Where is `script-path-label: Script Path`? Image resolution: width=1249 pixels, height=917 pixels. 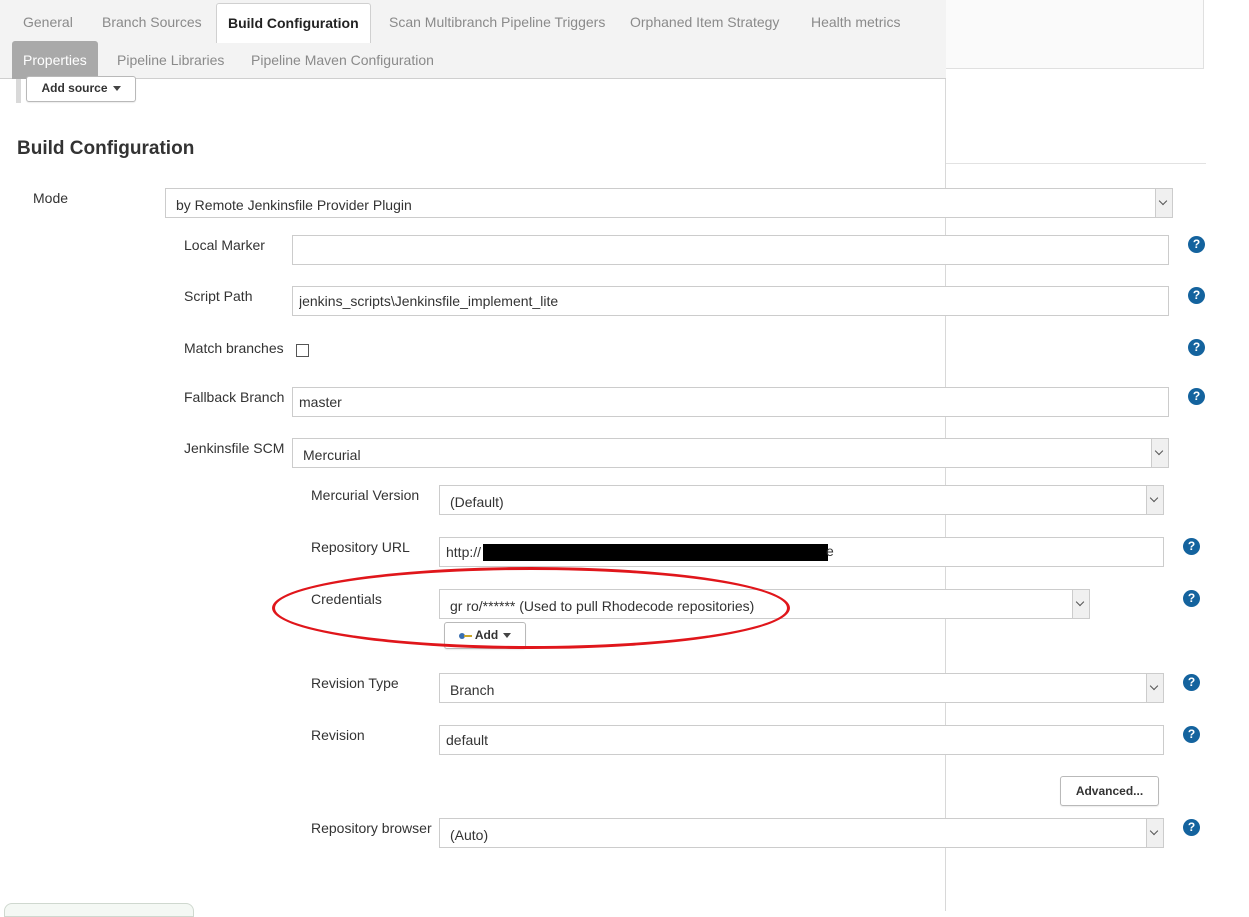 script-path-label: Script Path is located at coordinates (218, 296).